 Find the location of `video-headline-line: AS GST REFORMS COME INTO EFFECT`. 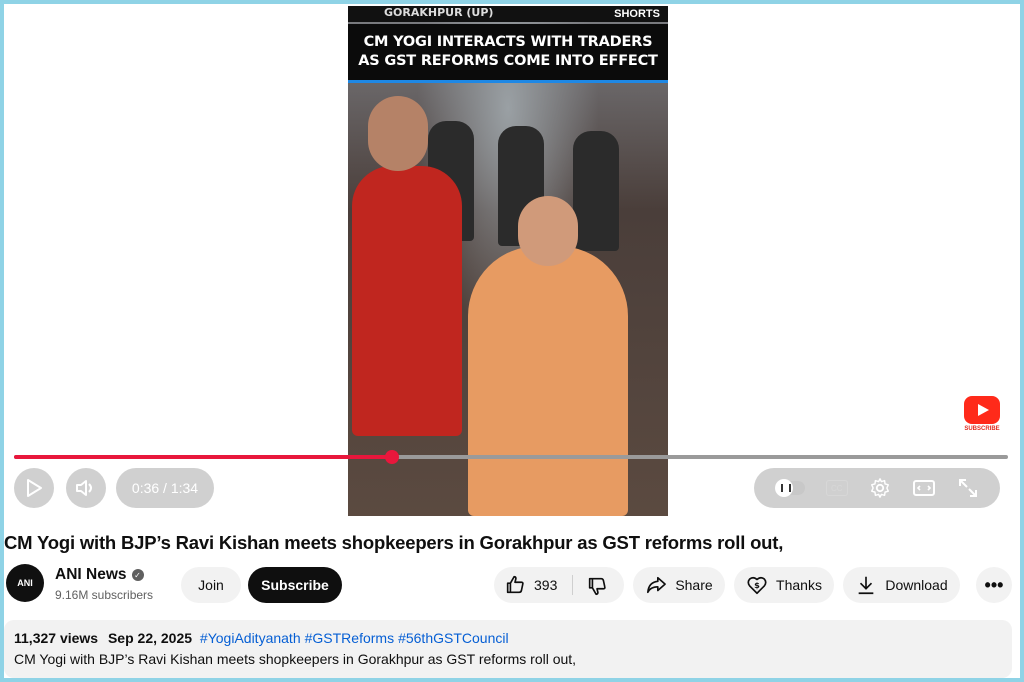

video-headline-line: AS GST REFORMS COME INTO EFFECT is located at coordinates (508, 61).